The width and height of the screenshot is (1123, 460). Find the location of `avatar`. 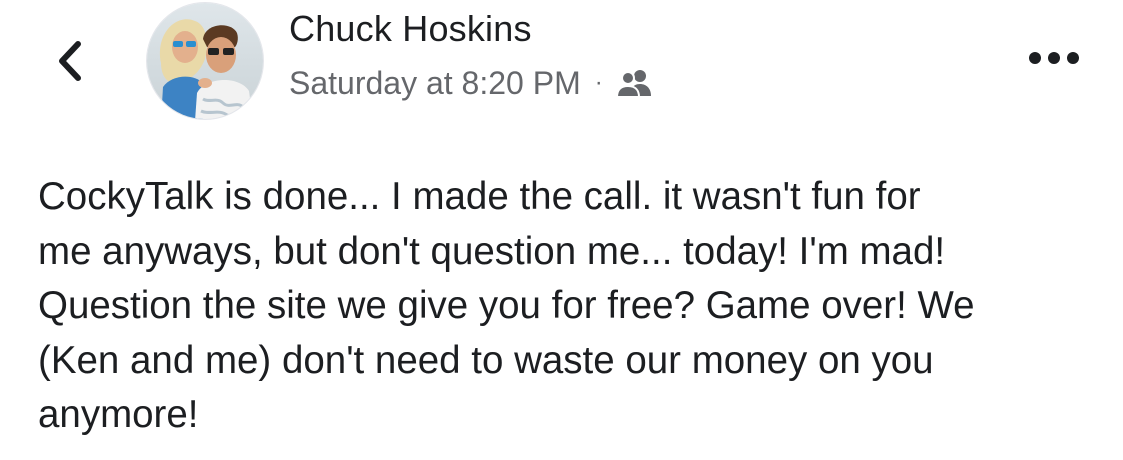

avatar is located at coordinates (205, 61).